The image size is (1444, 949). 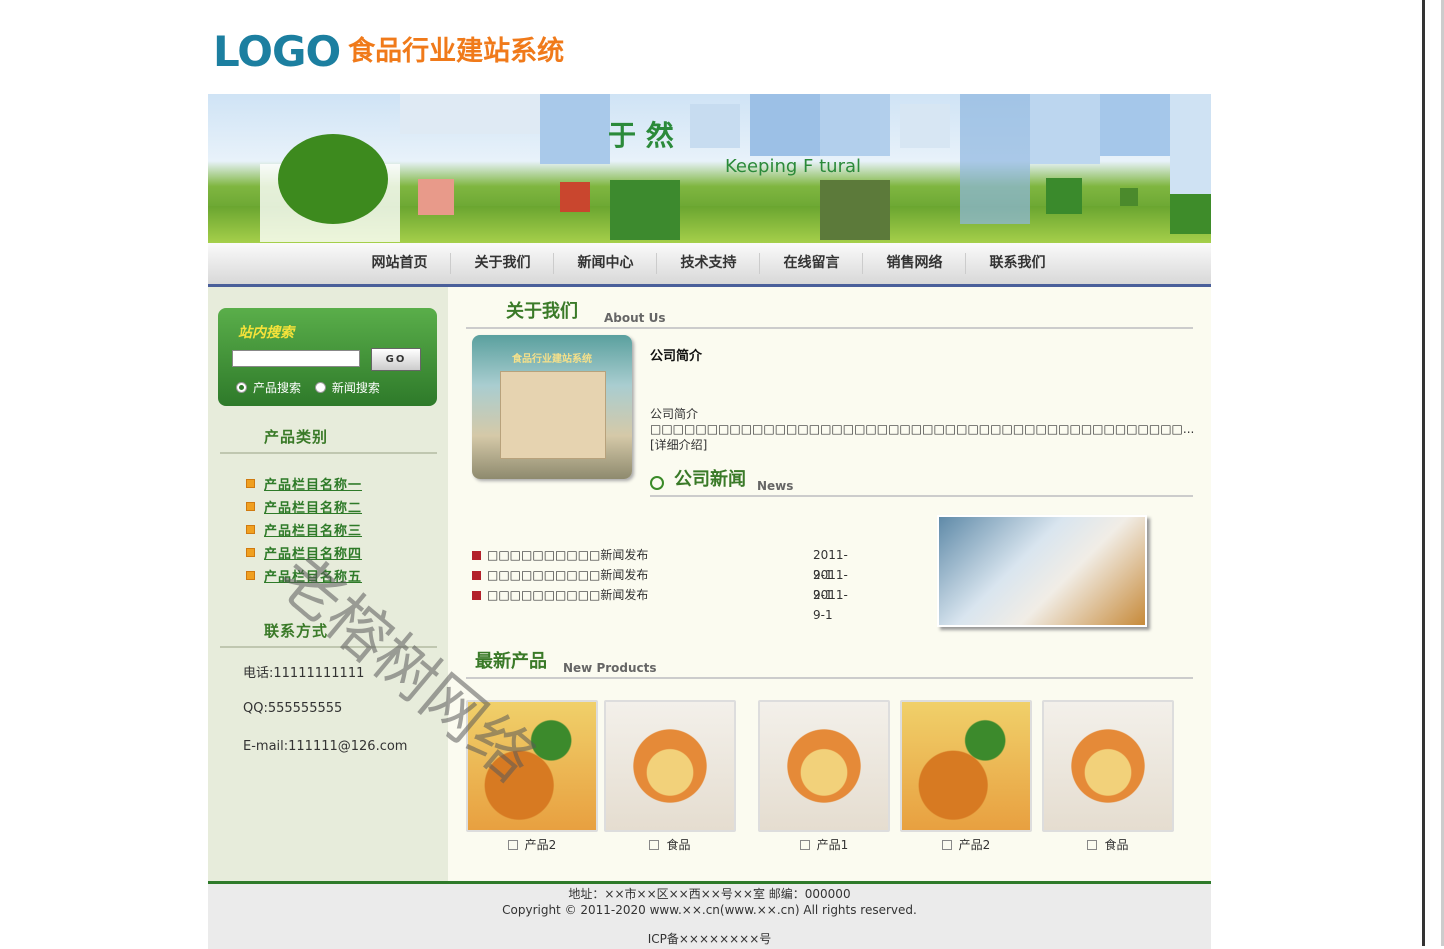 What do you see at coordinates (502, 263) in the screenshot?
I see `nav-about: 关于我们` at bounding box center [502, 263].